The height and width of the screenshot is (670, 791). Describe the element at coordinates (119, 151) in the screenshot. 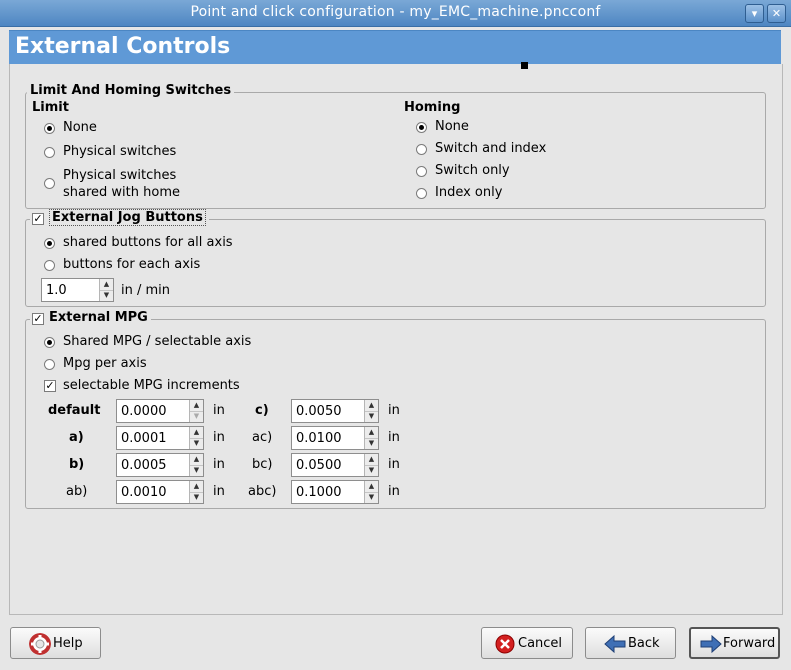

I see `limit-physical-label: Physical switches` at that location.